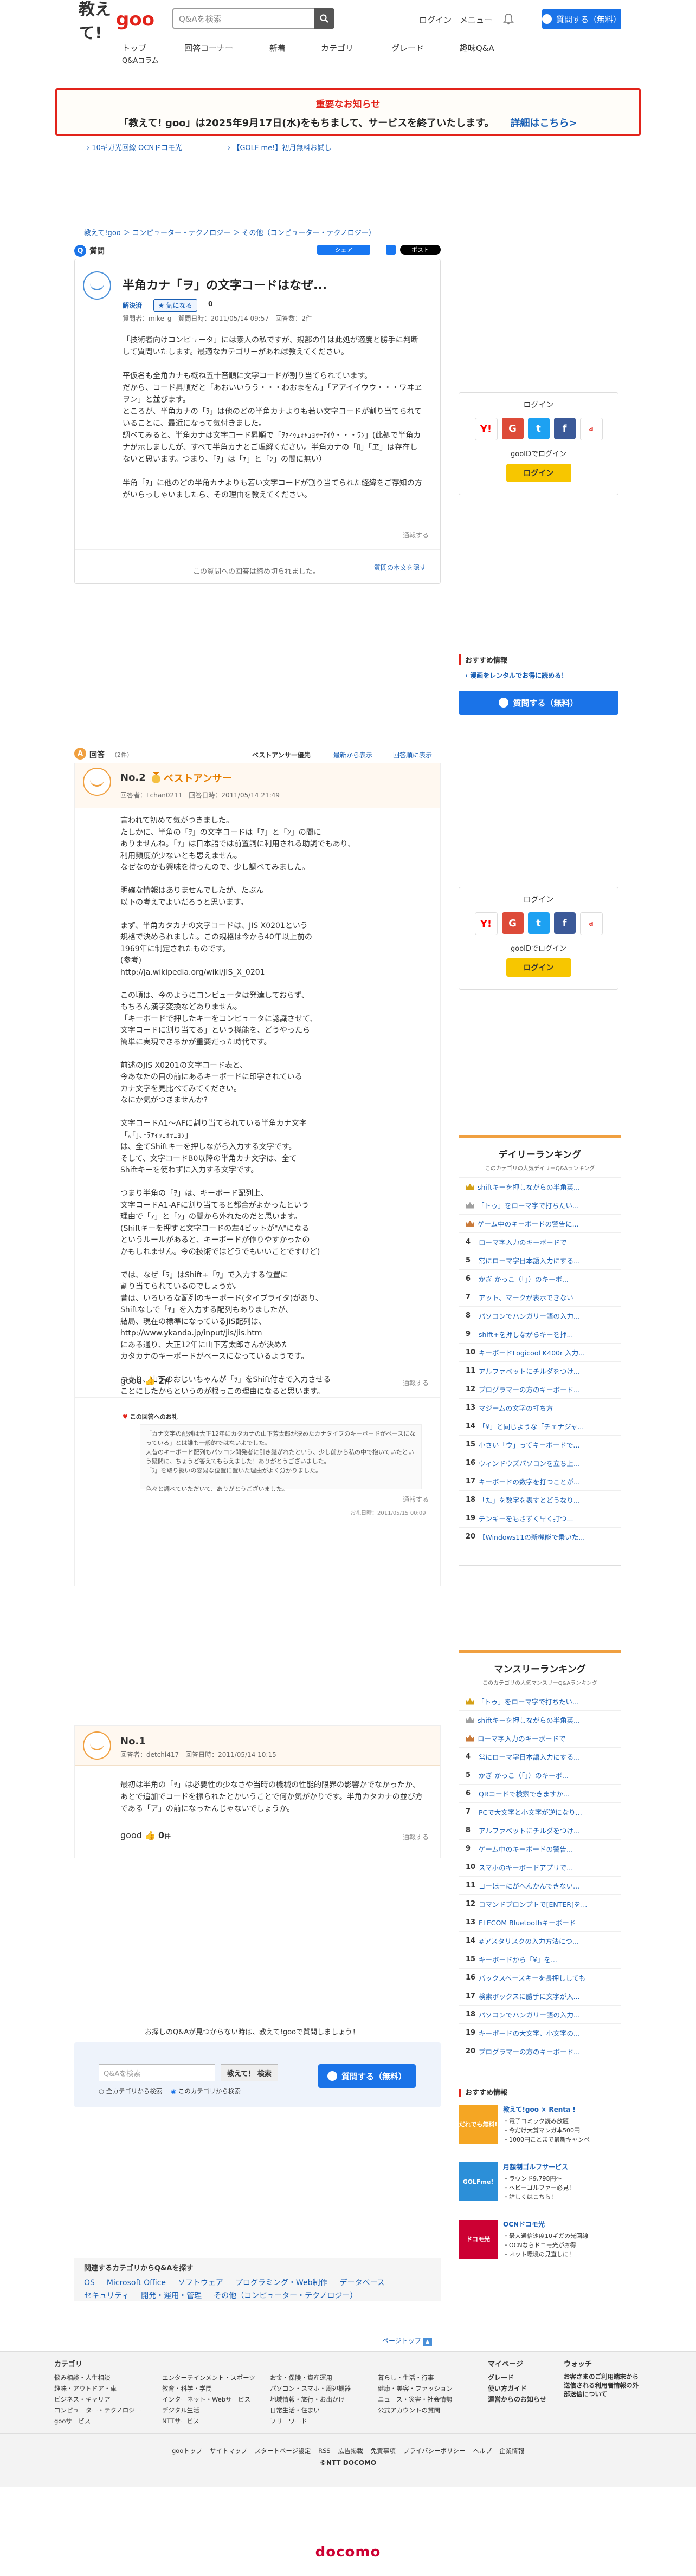 This screenshot has width=696, height=2576. What do you see at coordinates (425, 2411) in the screenshot?
I see `footer-category-link: 公式アカウントの質問` at bounding box center [425, 2411].